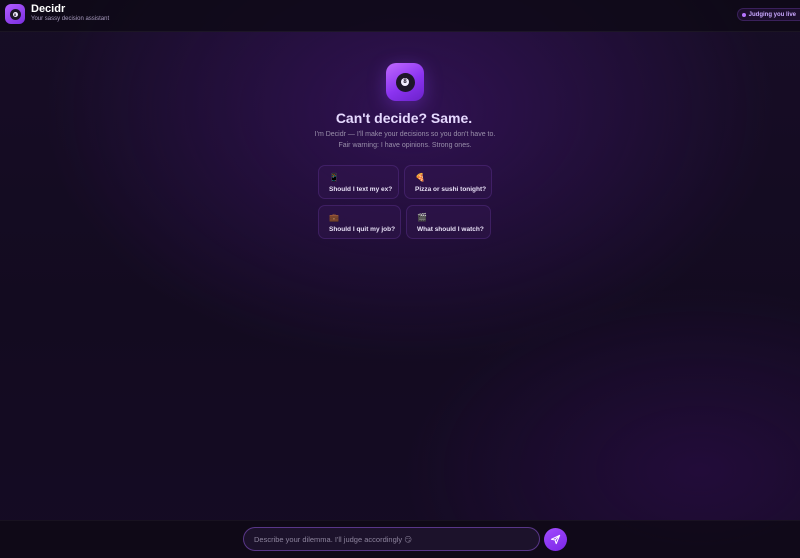  What do you see at coordinates (450, 229) in the screenshot?
I see `suggestion-label: What should I watch?` at bounding box center [450, 229].